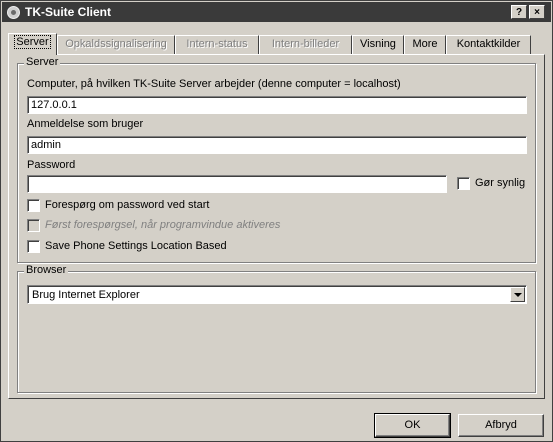  Describe the element at coordinates (425, 44) in the screenshot. I see `tab-more: More` at that location.